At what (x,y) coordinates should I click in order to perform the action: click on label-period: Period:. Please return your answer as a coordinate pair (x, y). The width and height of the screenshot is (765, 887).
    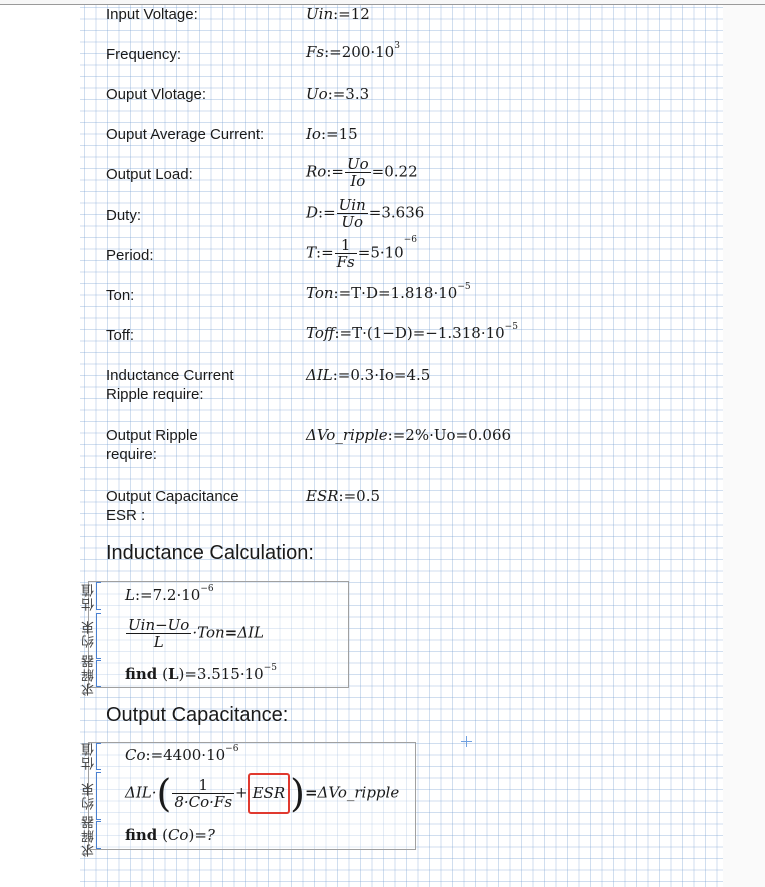
    Looking at the image, I should click on (130, 255).